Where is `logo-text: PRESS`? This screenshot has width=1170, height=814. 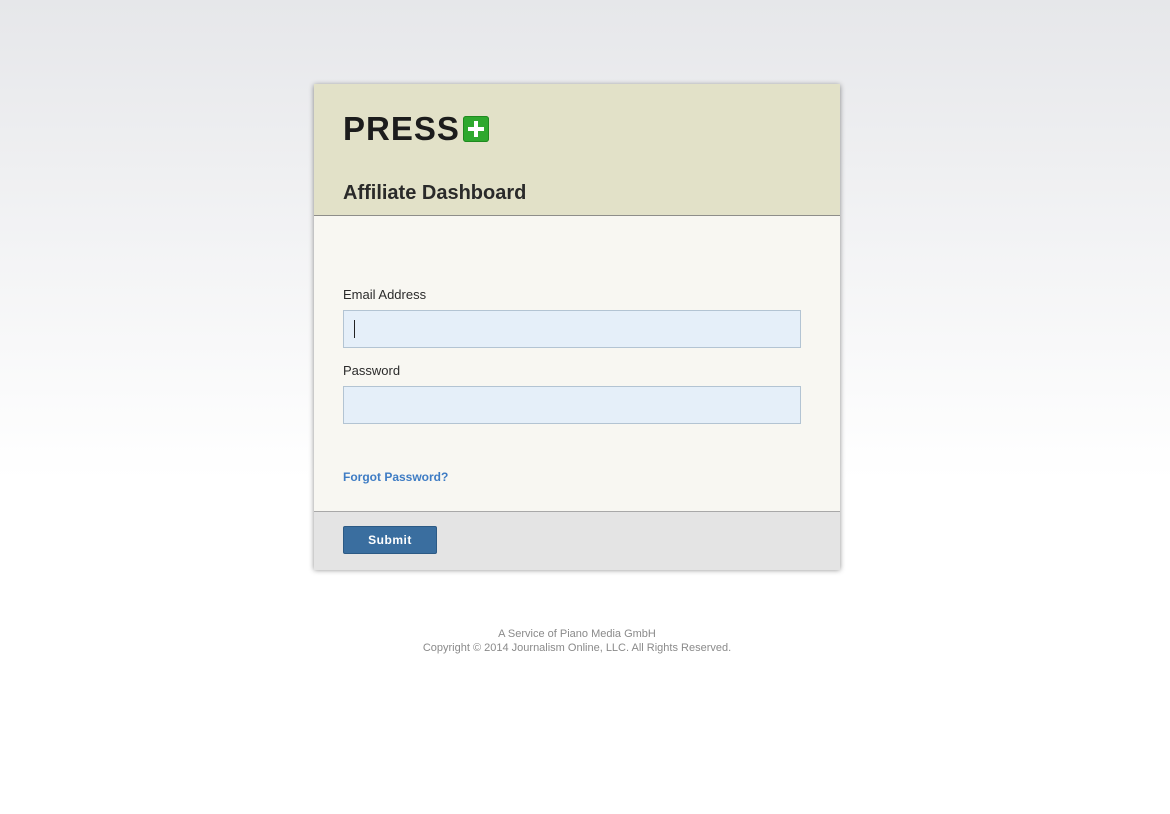 logo-text: PRESS is located at coordinates (401, 128).